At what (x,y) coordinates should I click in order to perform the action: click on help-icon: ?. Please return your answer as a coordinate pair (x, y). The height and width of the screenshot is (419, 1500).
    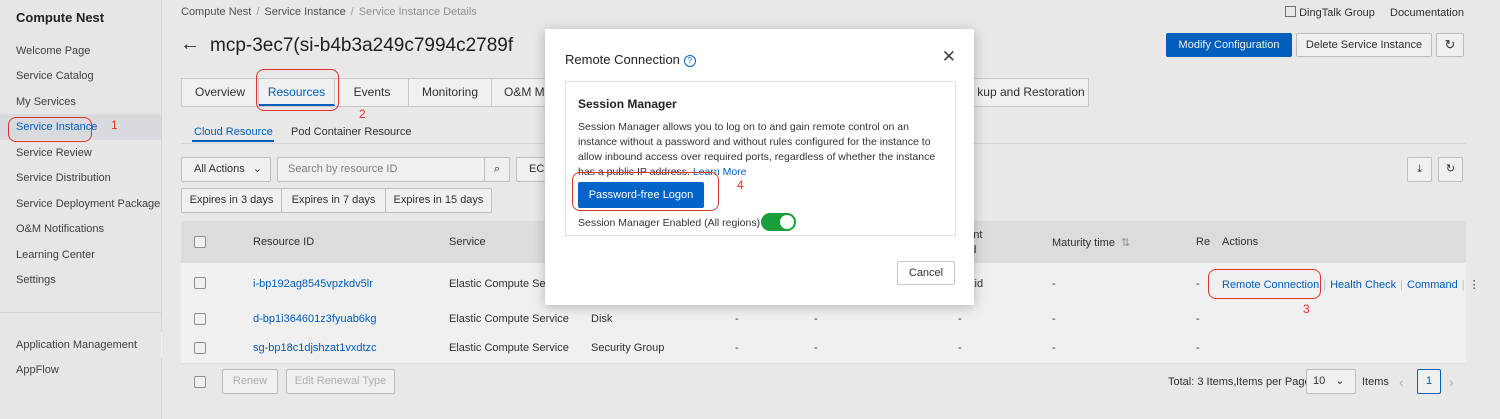
    Looking at the image, I should click on (689, 61).